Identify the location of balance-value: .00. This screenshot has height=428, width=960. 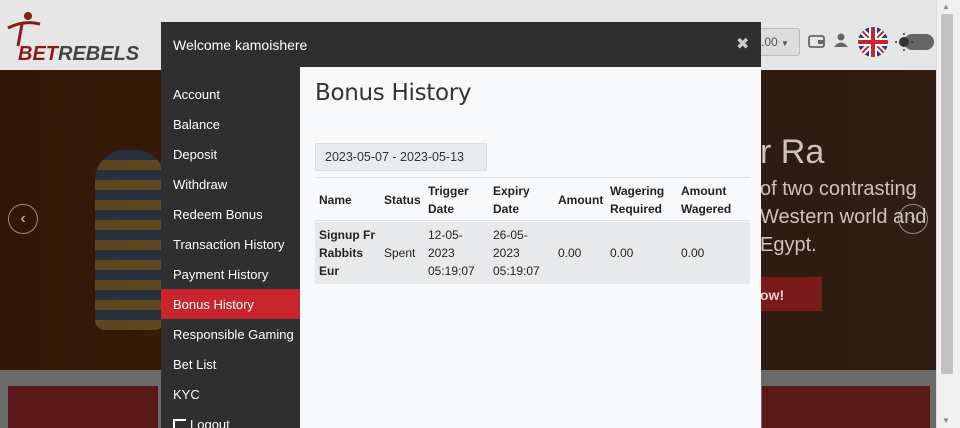
(769, 42).